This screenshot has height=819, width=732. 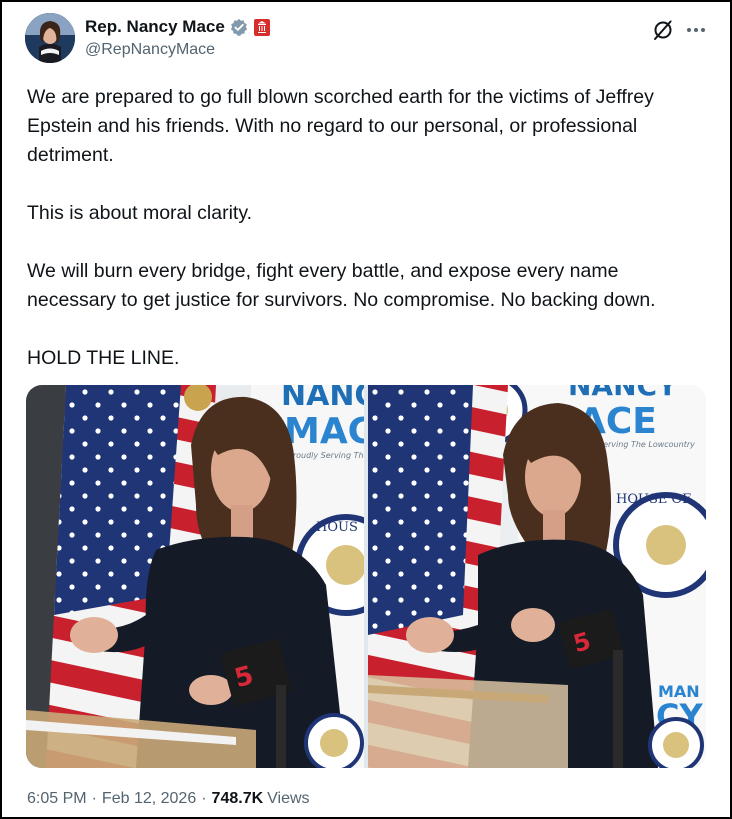 What do you see at coordinates (262, 27) in the screenshot?
I see `us-government-badge-icon` at bounding box center [262, 27].